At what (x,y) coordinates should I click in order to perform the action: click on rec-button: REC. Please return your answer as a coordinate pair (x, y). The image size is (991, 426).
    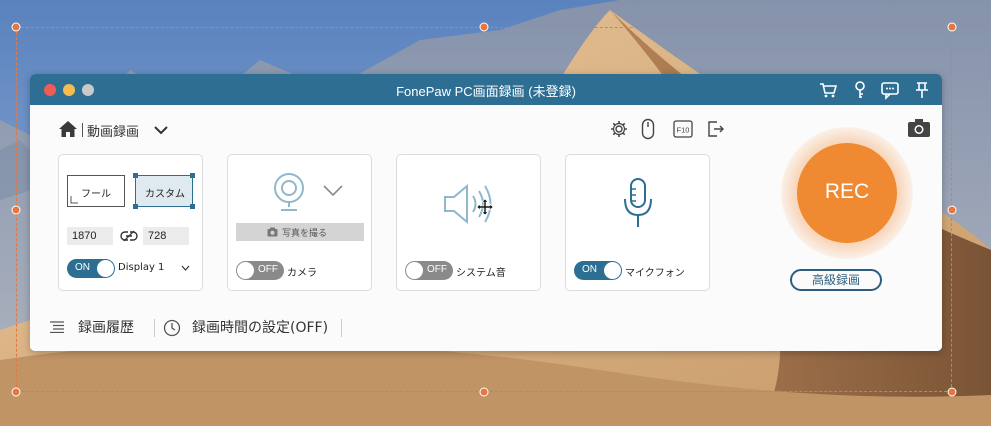
    Looking at the image, I should click on (847, 193).